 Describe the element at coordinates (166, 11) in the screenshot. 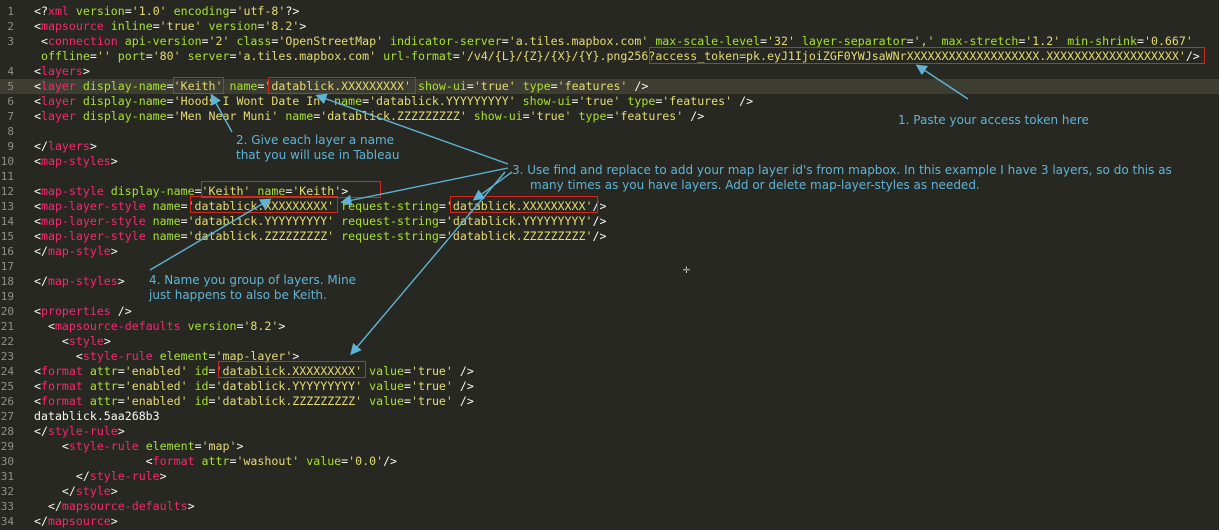

I see `line-code: <?xml version='1.0' encoding='utf-8'?>` at that location.